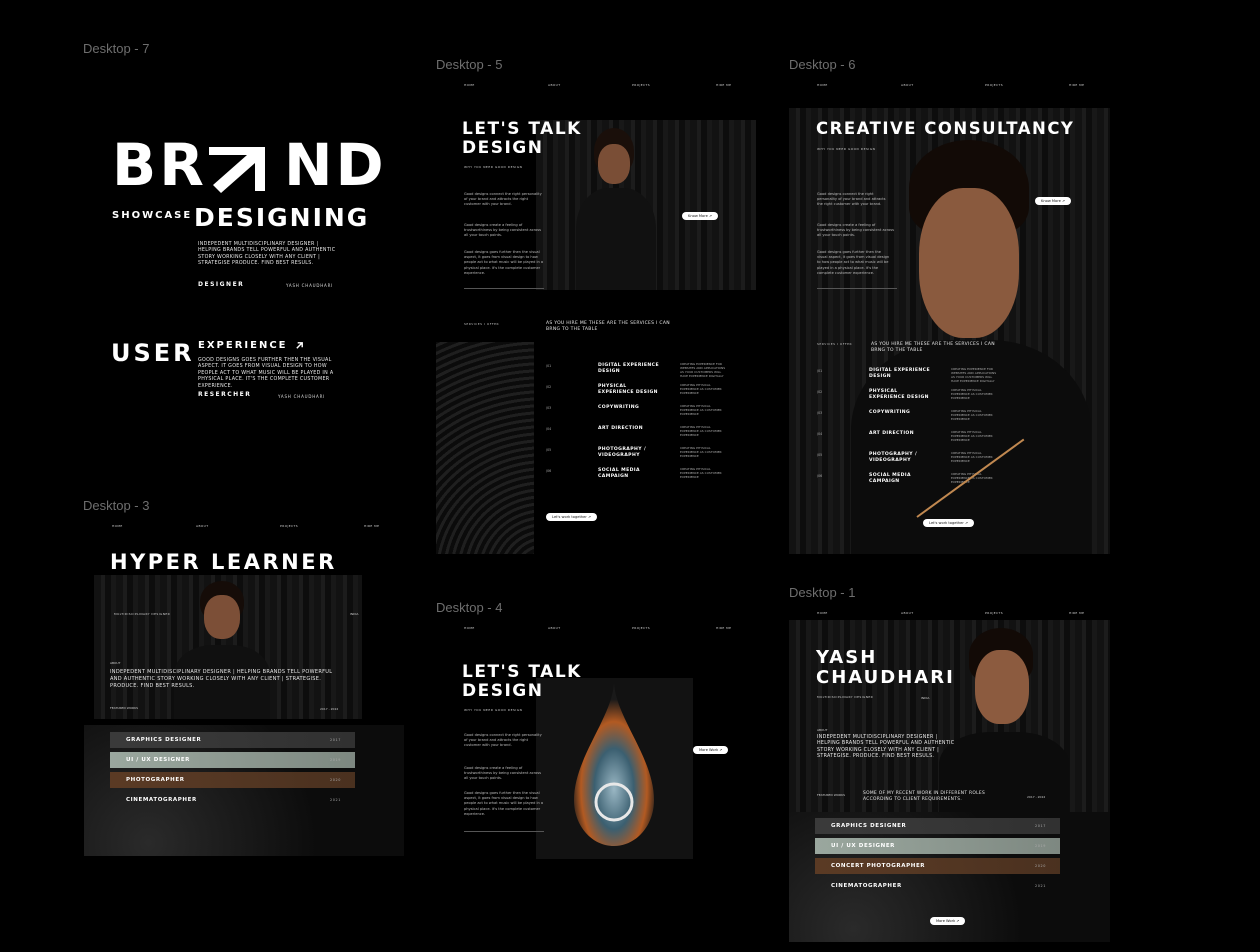  I want to click on featured-work-item: CONCERT PHOTOGRAPHER 2020, so click(937, 866).